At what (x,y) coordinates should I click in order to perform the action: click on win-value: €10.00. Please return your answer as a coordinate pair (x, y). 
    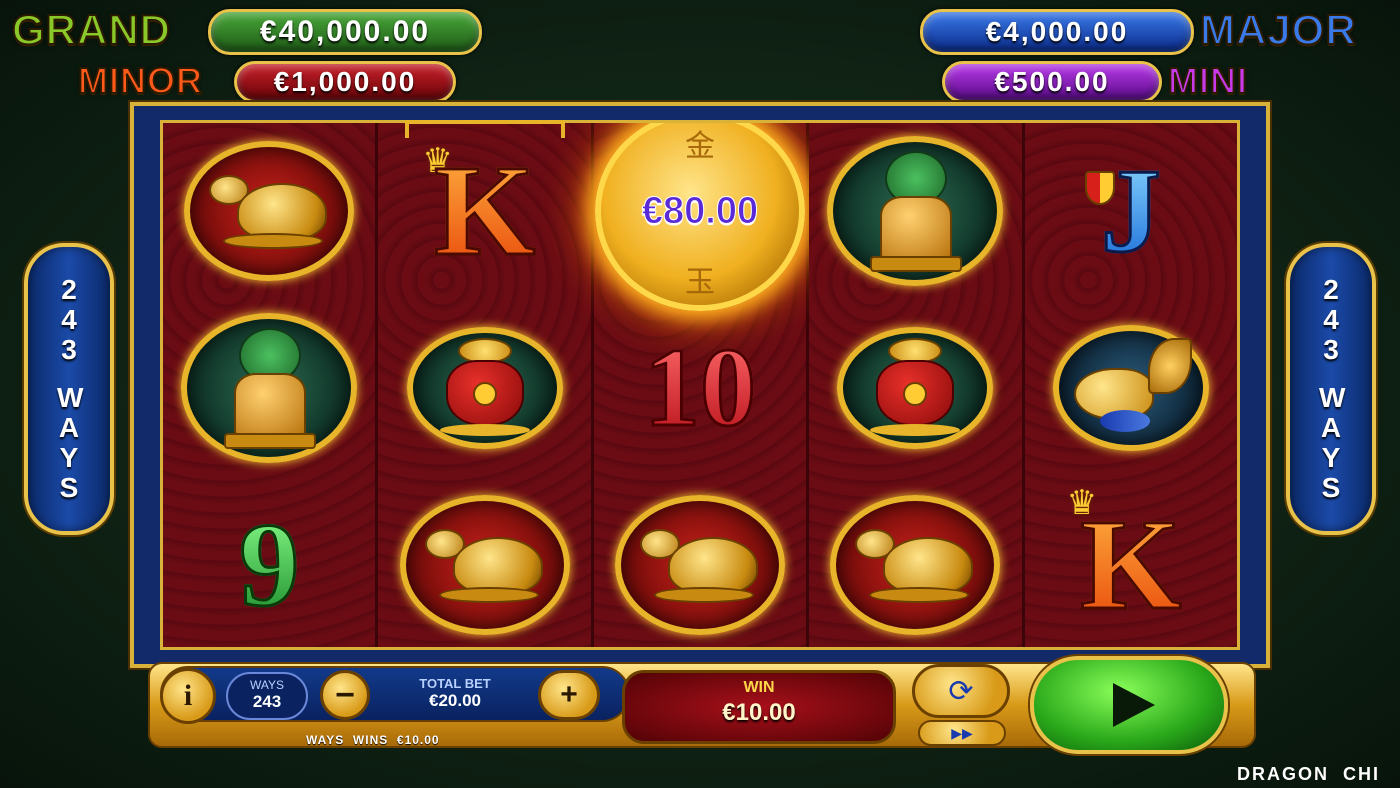
    Looking at the image, I should click on (759, 712).